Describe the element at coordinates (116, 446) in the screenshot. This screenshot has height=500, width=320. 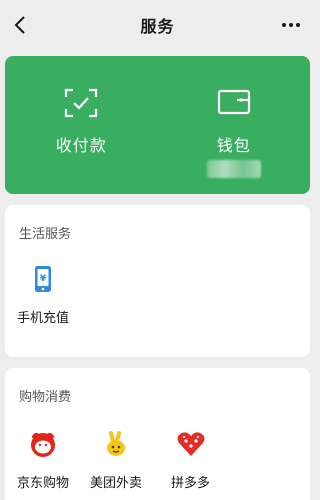
I see `meituan-icon` at that location.